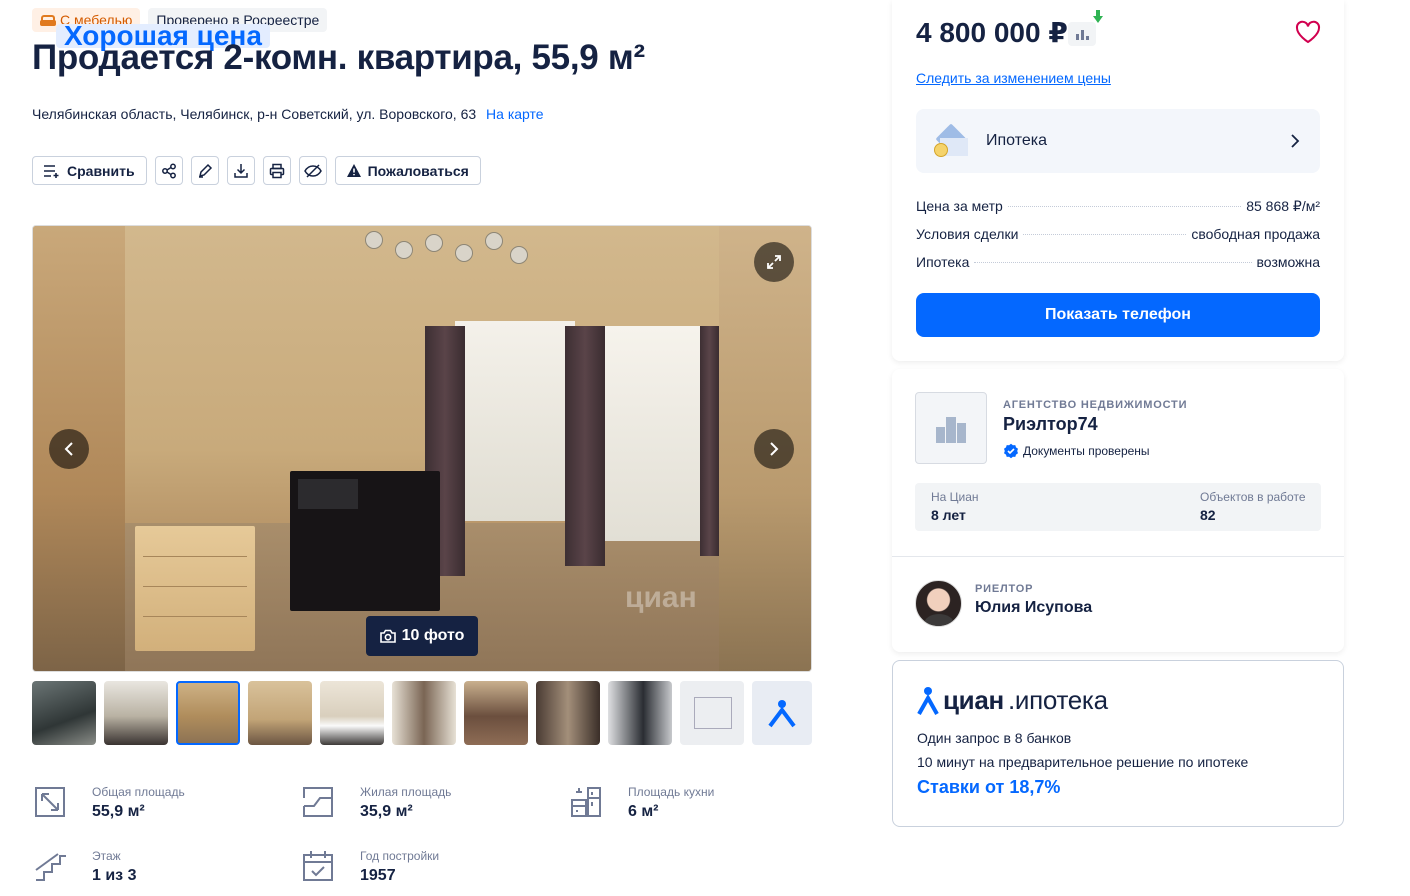 The width and height of the screenshot is (1410, 896). What do you see at coordinates (433, 635) in the screenshot?
I see `photo-count-label: 10 фото` at bounding box center [433, 635].